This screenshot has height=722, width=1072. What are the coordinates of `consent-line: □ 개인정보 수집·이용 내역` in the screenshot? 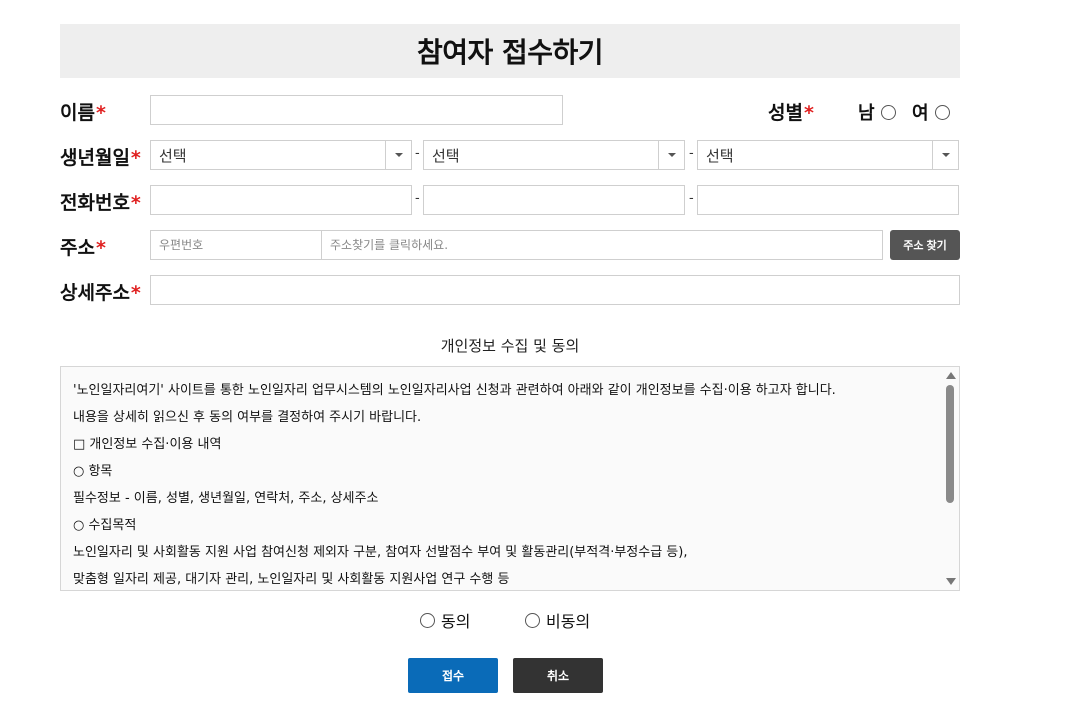 It's located at (147, 444).